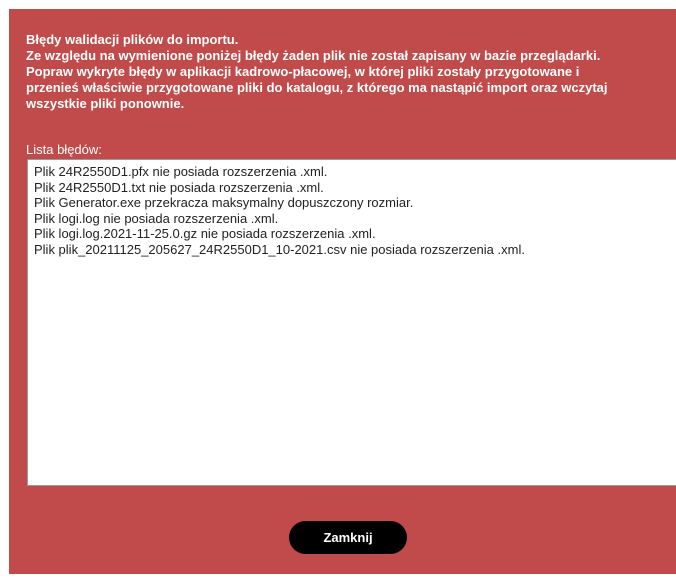 The image size is (676, 578). What do you see at coordinates (132, 39) in the screenshot?
I see `error-title: Błędy walidacji plików do importu.` at bounding box center [132, 39].